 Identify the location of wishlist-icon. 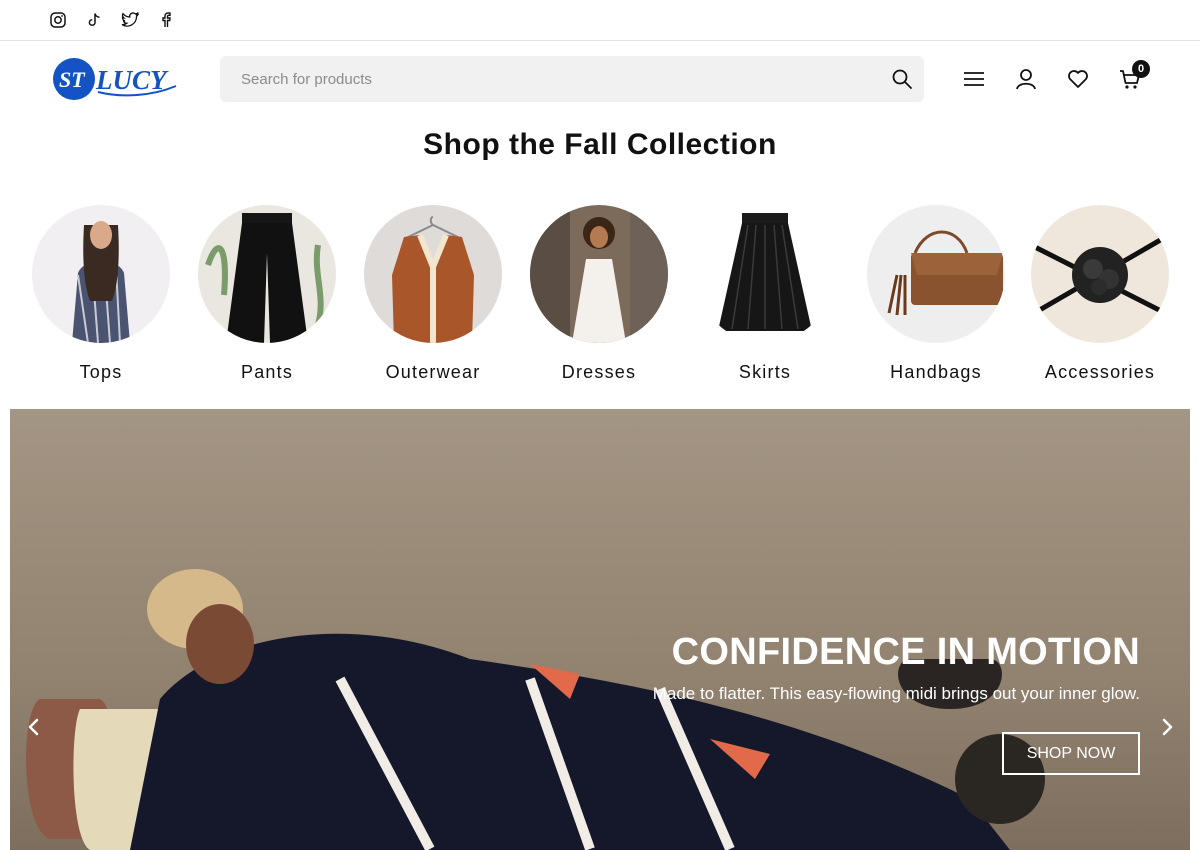
(1078, 79).